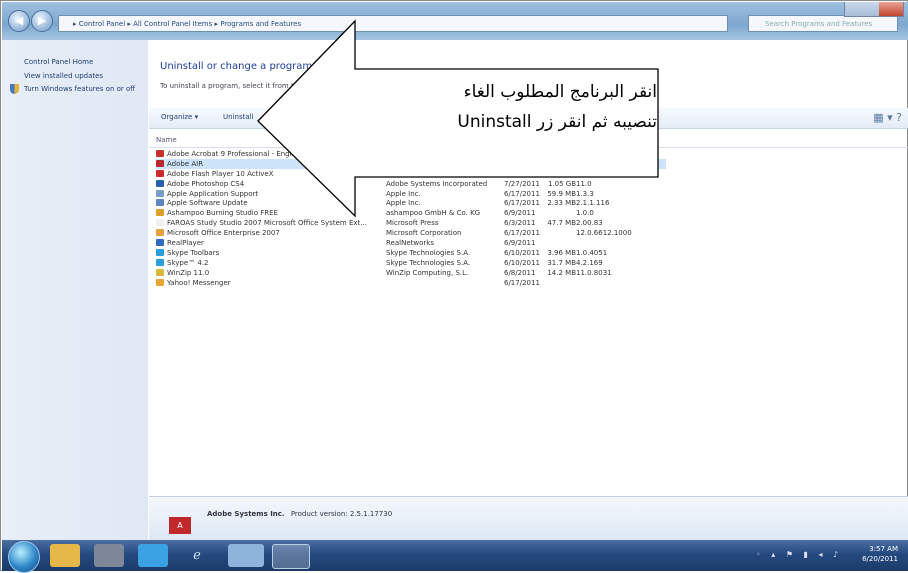  Describe the element at coordinates (246, 555) in the screenshot. I see `paint-taskbar-icon` at that location.